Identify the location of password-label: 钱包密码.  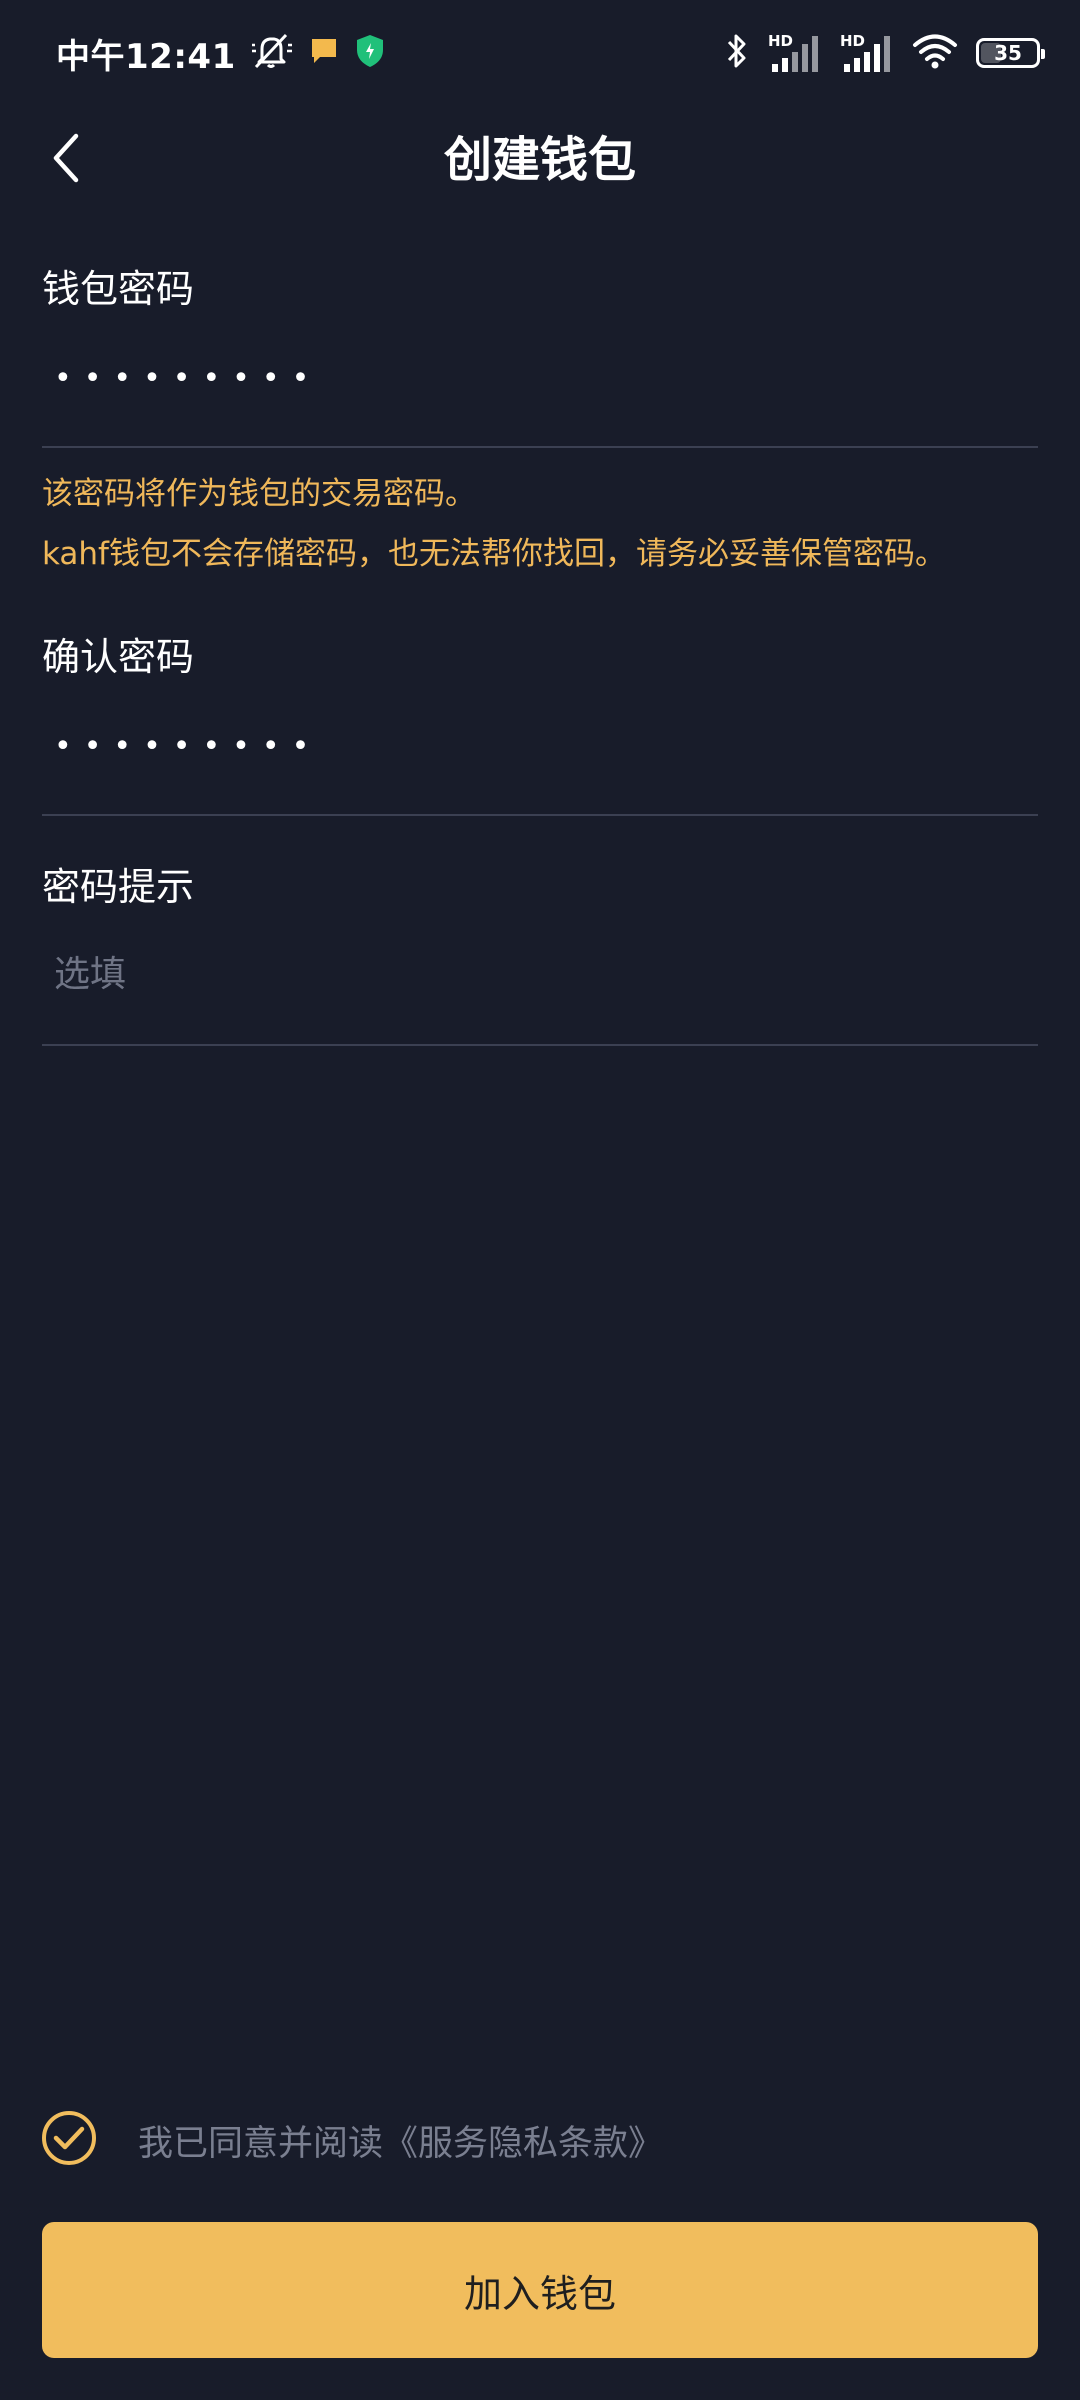
(118, 289).